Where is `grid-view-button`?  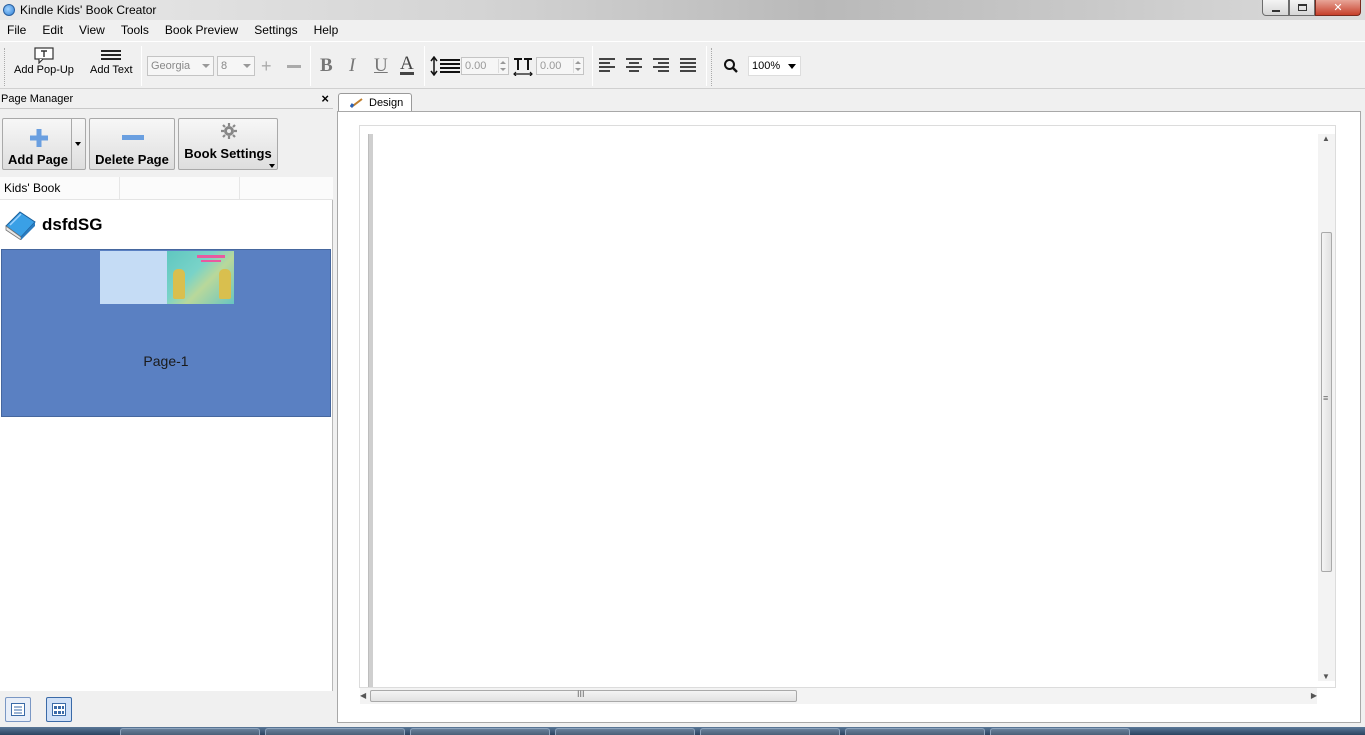
grid-view-button is located at coordinates (59, 709).